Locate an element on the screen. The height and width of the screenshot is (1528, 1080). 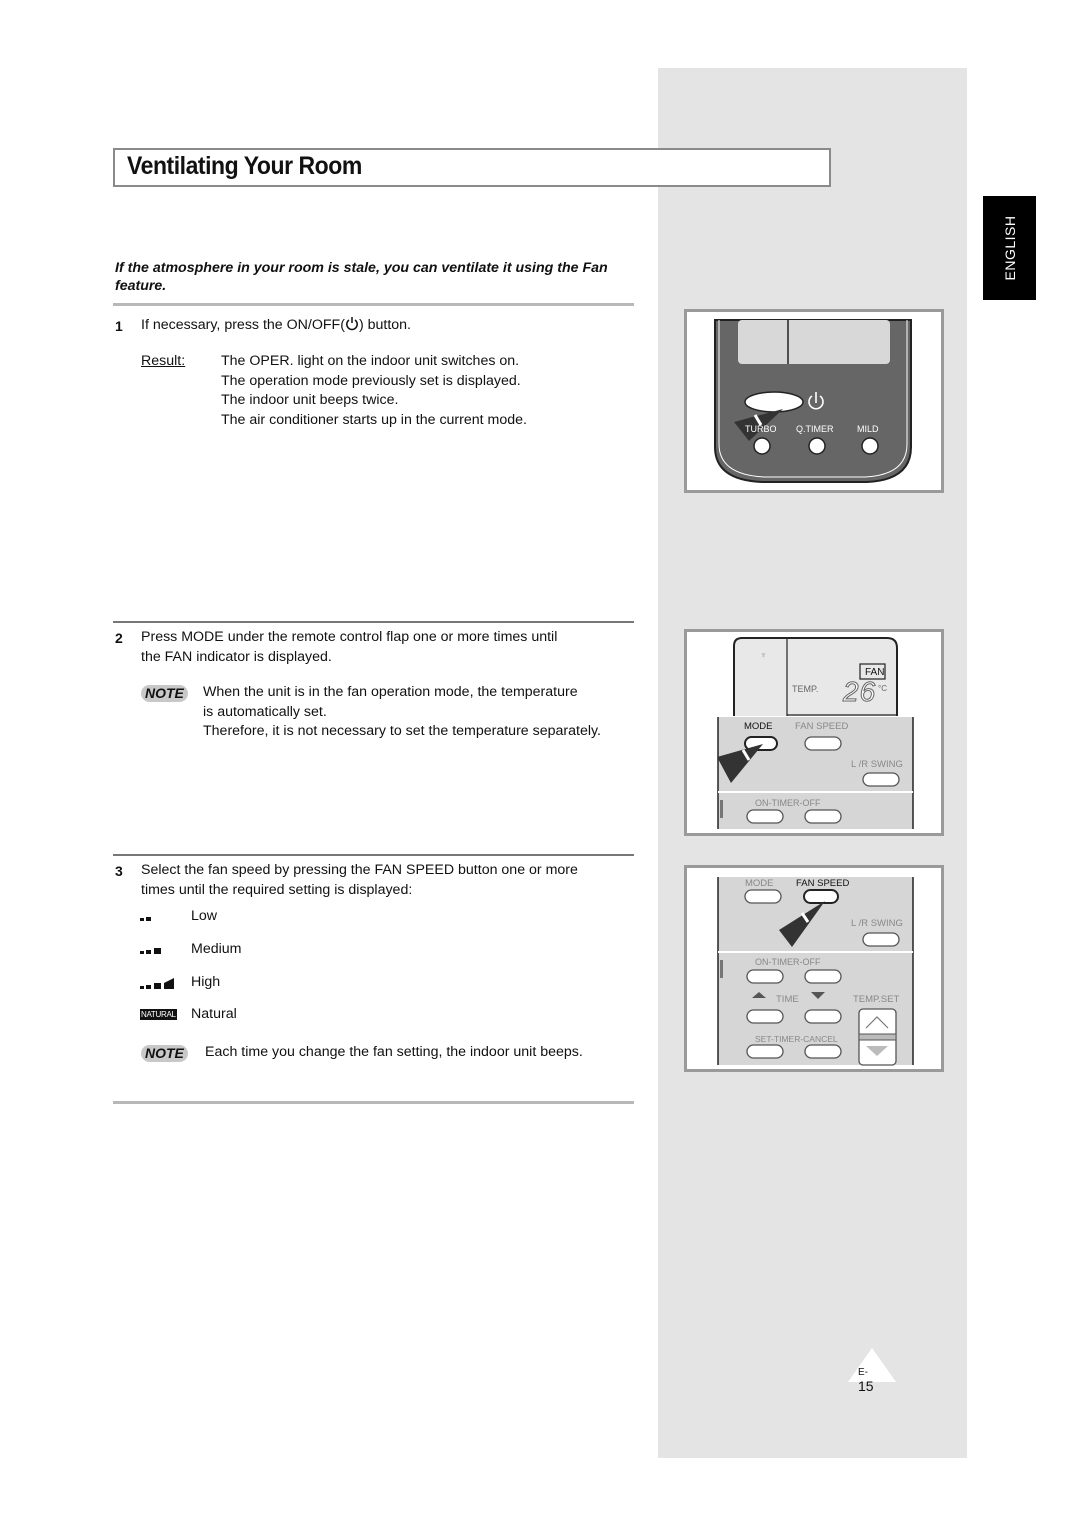
step-text: the FAN indicator is displayed. is located at coordinates (236, 656).